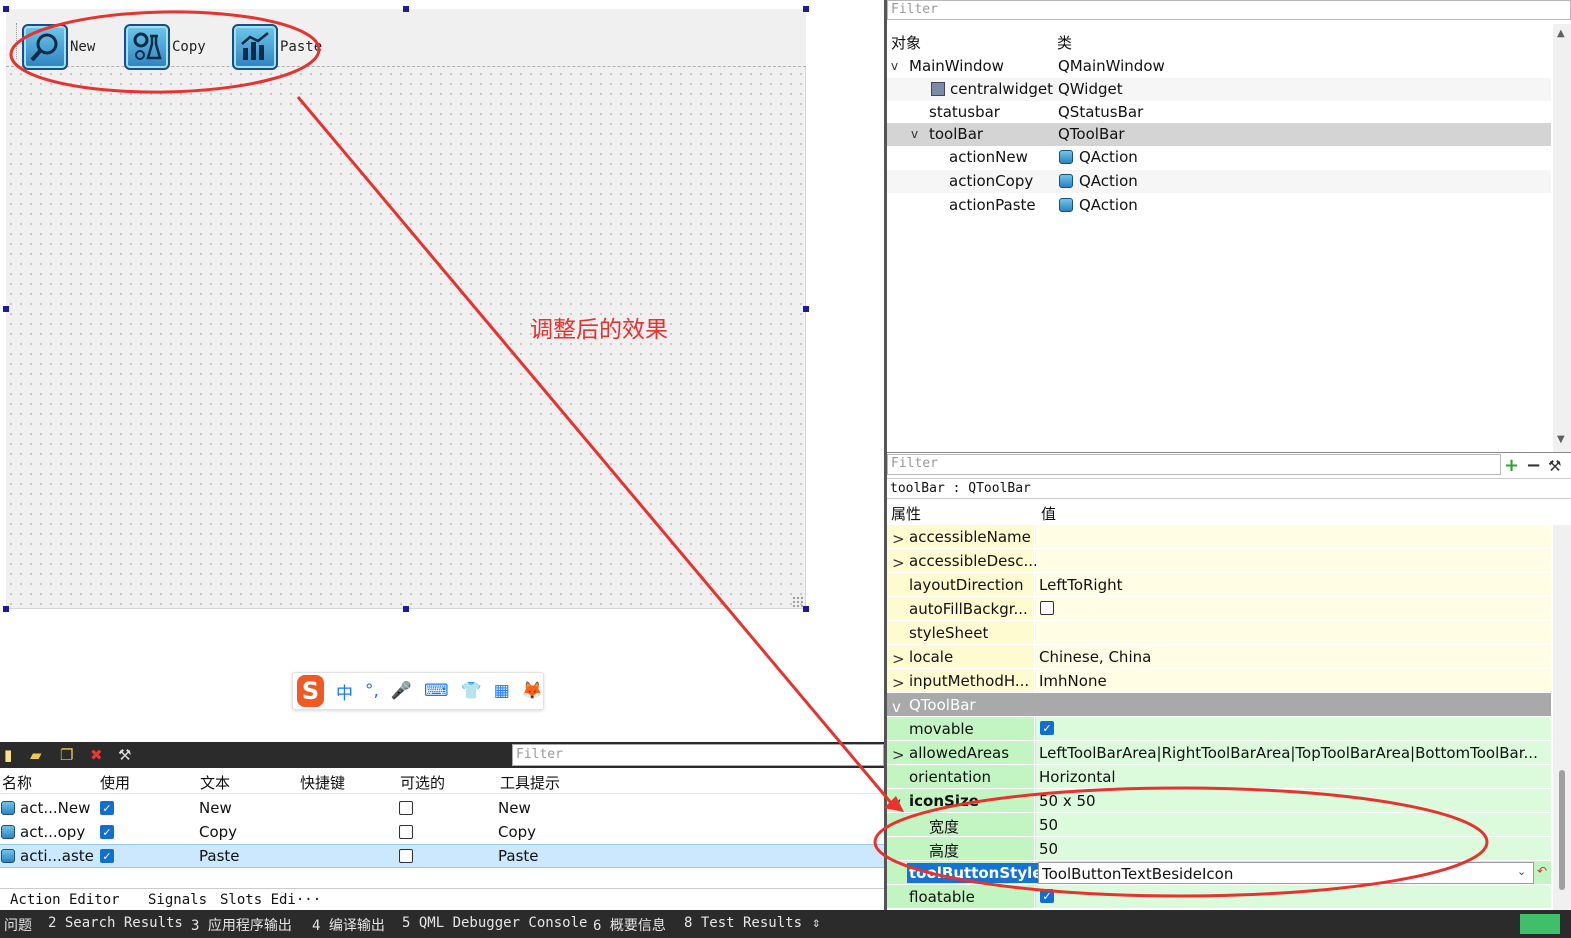 This screenshot has height=938, width=1571. Describe the element at coordinates (1219, 825) in the screenshot. I see `property-row: 宽度 50` at that location.